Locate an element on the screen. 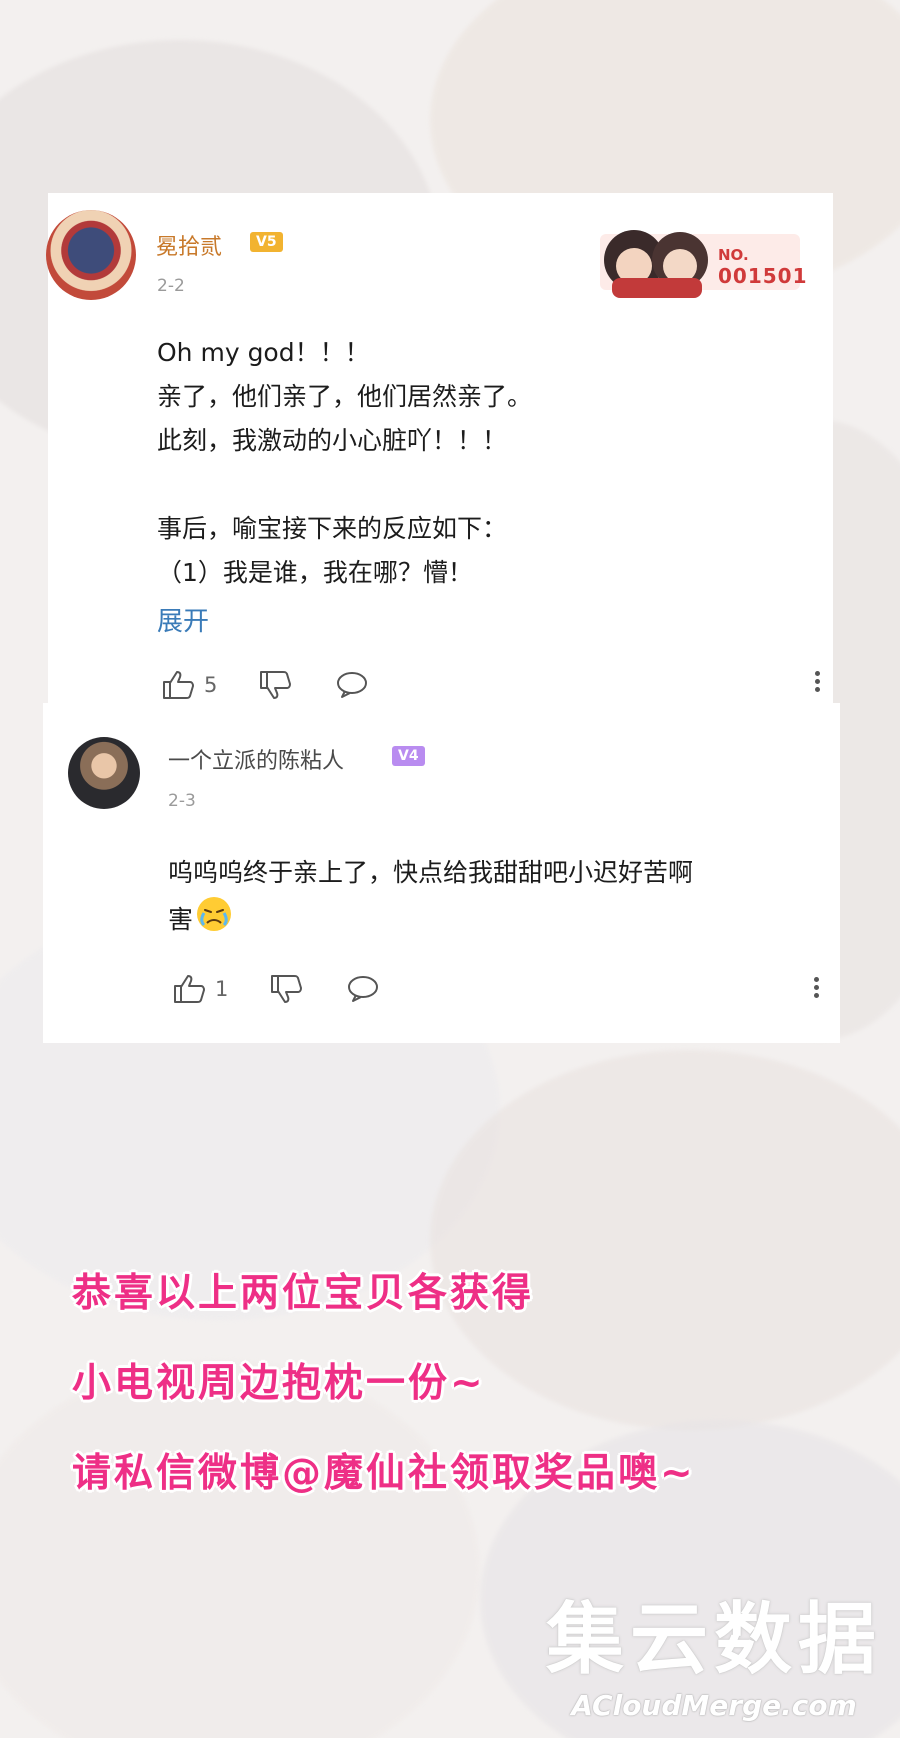 This screenshot has width=900, height=1738. promo-line: 小电视周边抱枕一份~ is located at coordinates (279, 1383).